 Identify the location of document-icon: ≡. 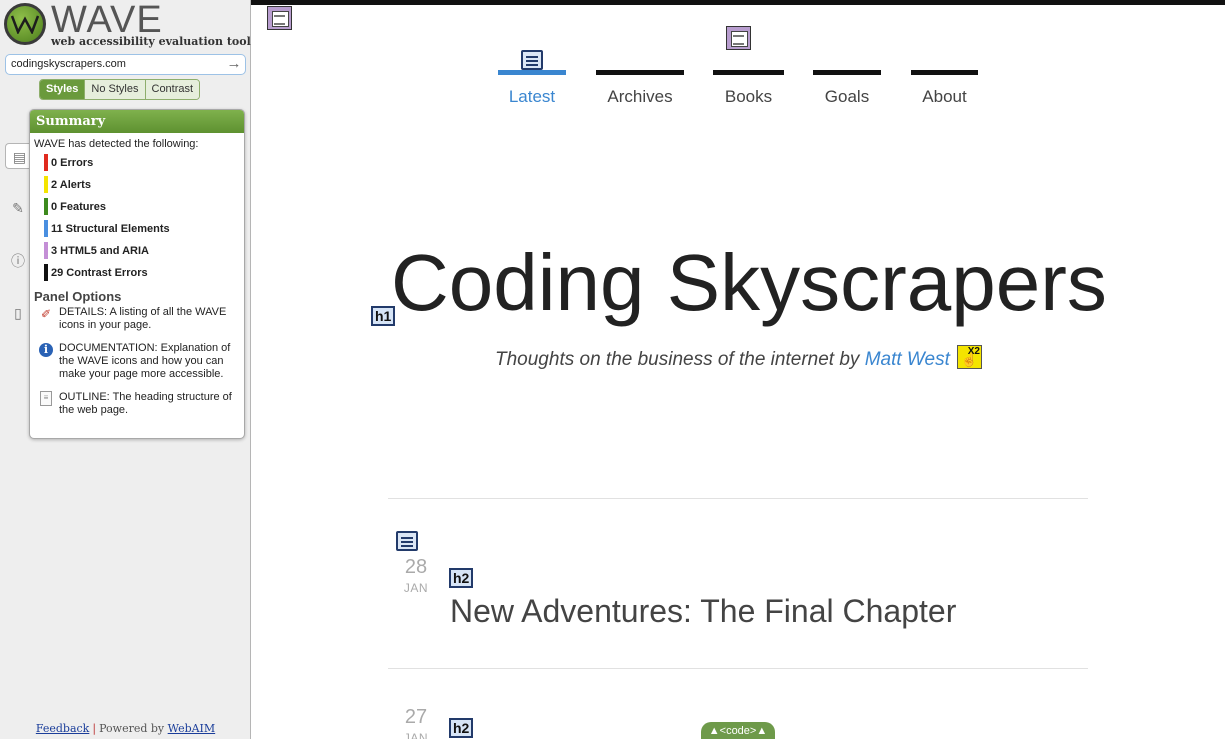
(46, 398).